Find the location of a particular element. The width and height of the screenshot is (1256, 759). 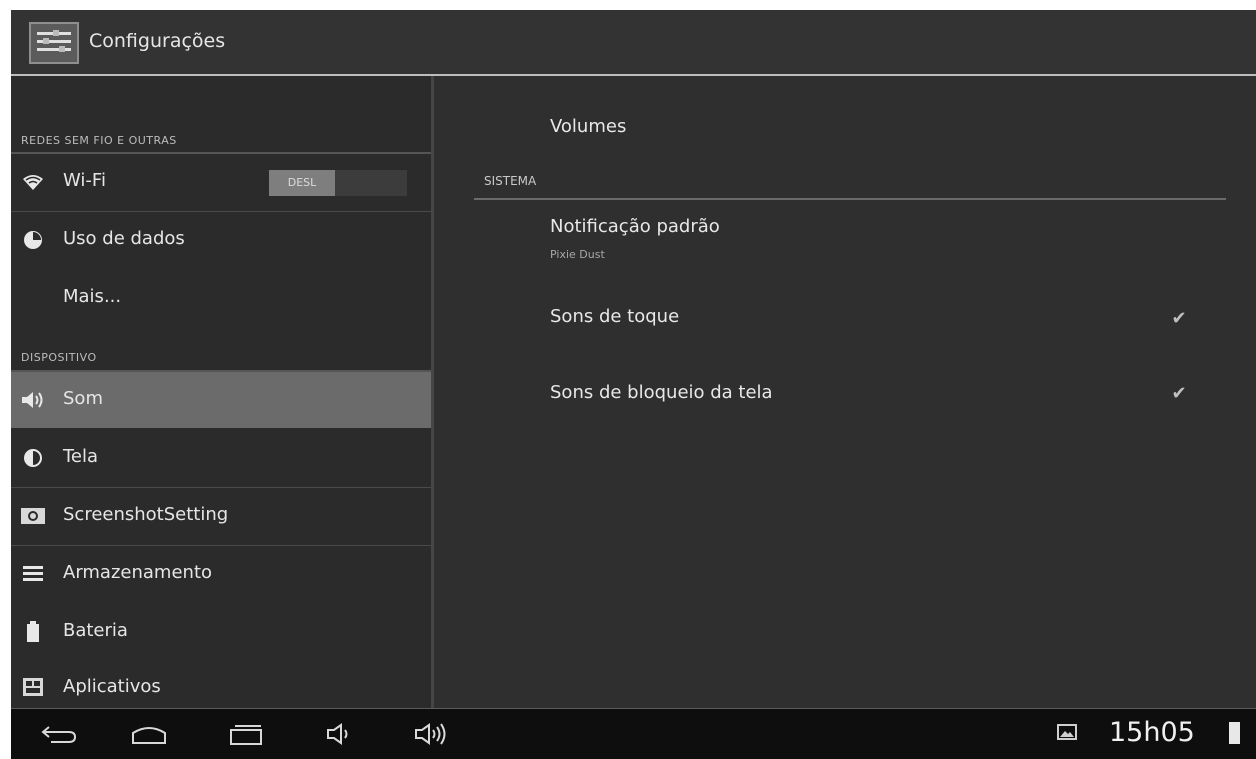

lock-sounds-item: Sons de bloqueio da tela is located at coordinates (880, 397).